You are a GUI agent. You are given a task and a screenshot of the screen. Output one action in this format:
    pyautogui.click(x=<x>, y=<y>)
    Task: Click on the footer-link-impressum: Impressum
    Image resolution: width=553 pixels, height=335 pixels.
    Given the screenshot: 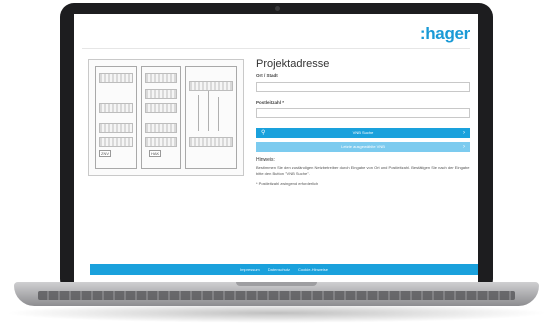 What is the action you would take?
    pyautogui.click(x=250, y=269)
    